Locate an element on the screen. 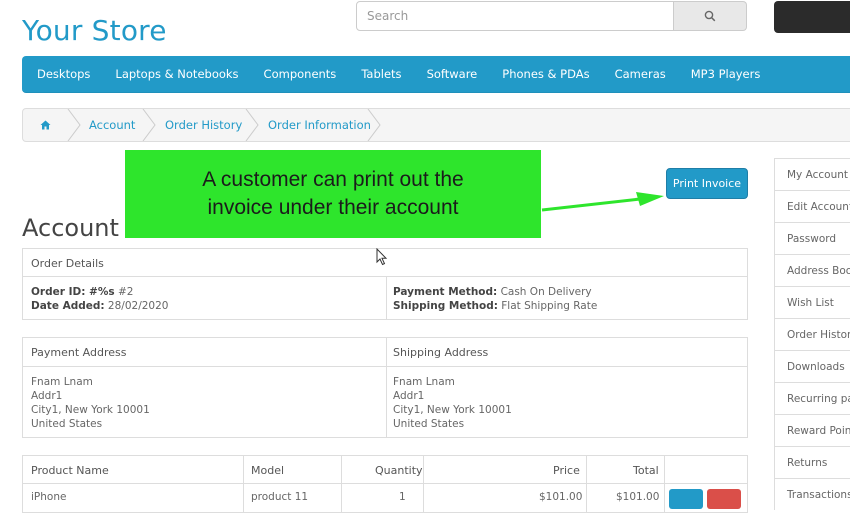 Image resolution: width=850 pixels, height=513 pixels. reorder-button is located at coordinates (686, 499).